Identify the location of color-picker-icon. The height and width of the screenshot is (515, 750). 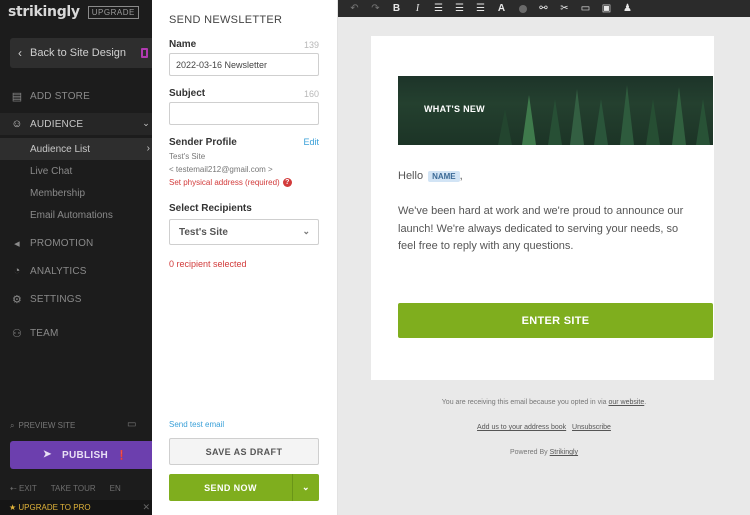
(522, 8).